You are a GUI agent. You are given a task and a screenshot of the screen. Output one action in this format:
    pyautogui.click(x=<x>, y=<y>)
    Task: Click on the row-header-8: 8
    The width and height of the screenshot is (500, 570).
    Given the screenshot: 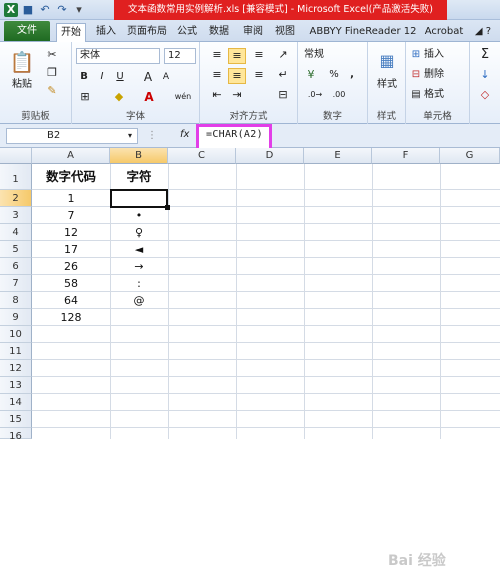 What is the action you would take?
    pyautogui.click(x=16, y=300)
    